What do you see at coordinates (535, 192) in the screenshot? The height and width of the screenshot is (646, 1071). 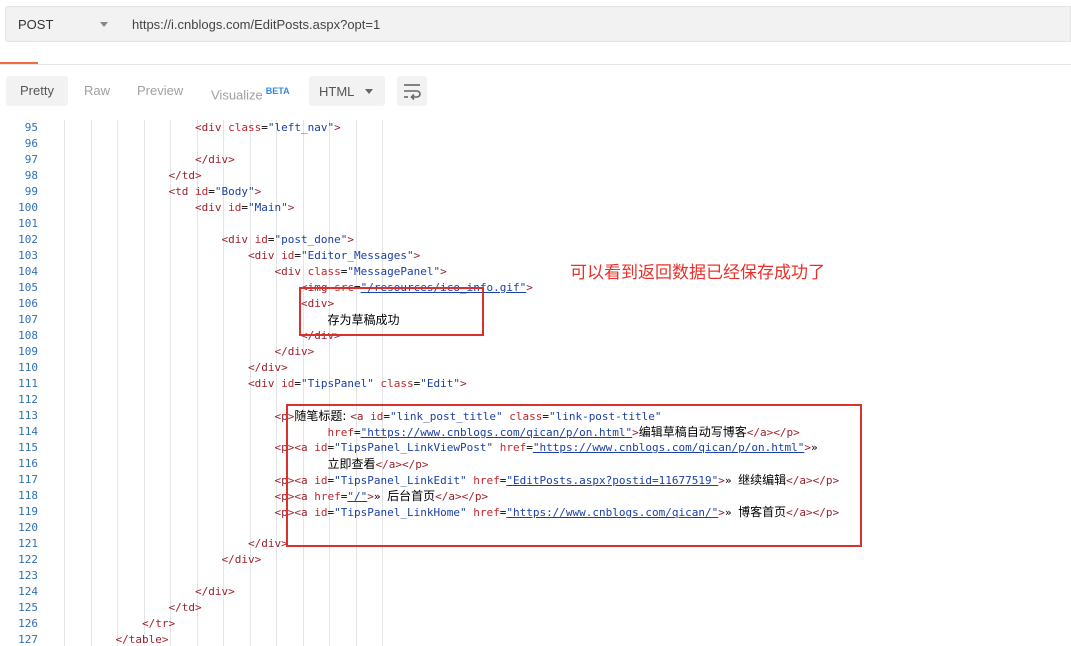 I see `code-line: 99 <td id="Body">` at bounding box center [535, 192].